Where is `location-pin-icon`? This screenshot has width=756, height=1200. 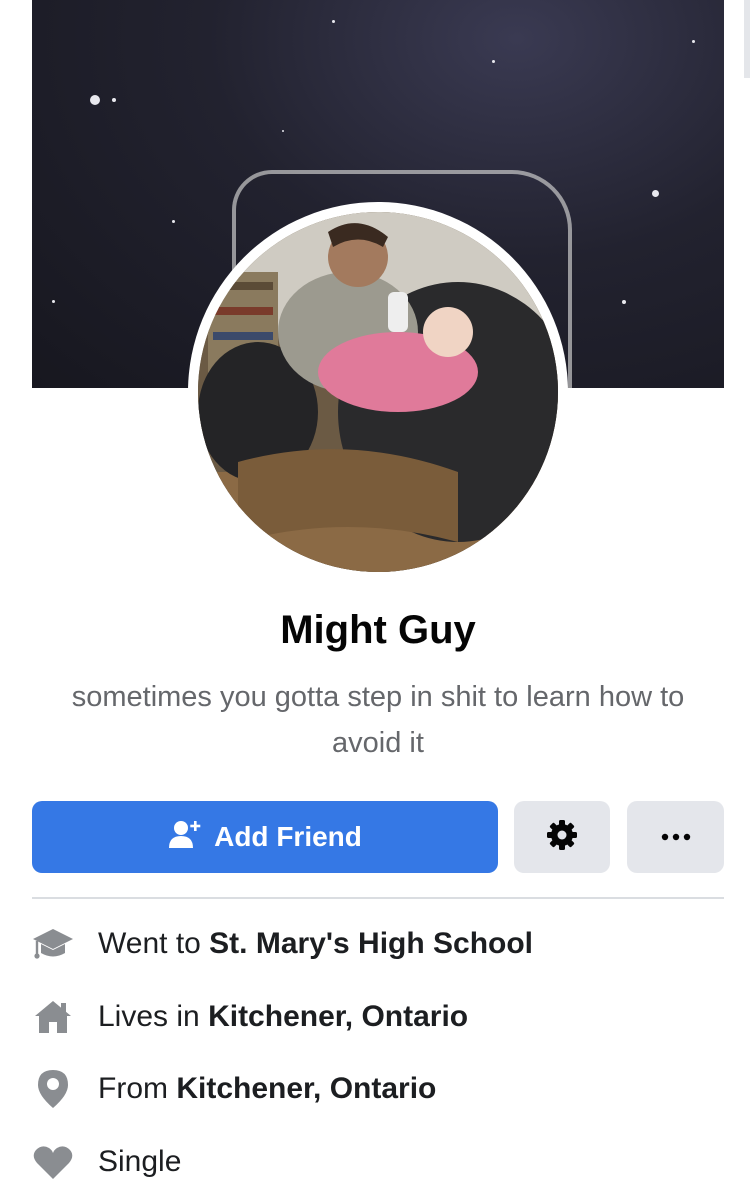
location-pin-icon is located at coordinates (53, 1089).